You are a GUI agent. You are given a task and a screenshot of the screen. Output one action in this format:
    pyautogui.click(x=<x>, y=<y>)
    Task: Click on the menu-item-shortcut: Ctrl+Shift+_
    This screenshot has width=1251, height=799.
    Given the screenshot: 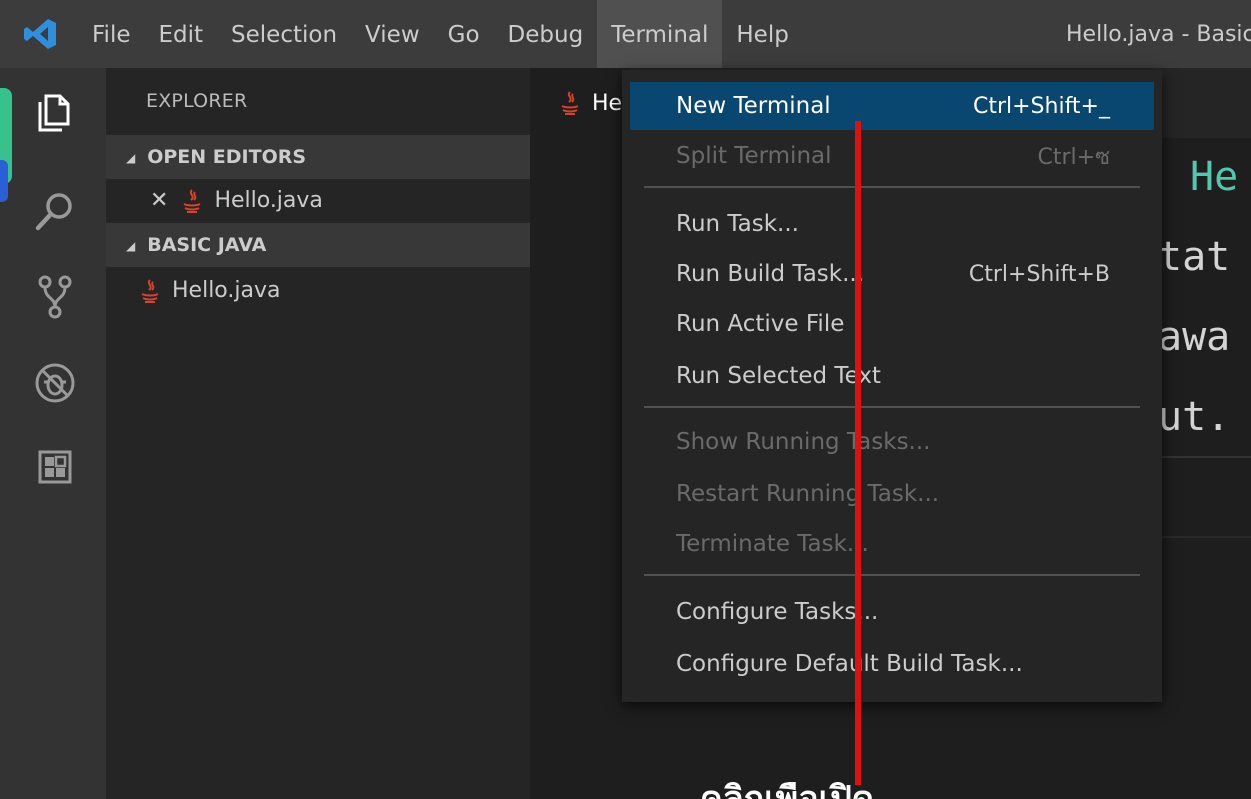 What is the action you would take?
    pyautogui.click(x=1041, y=106)
    